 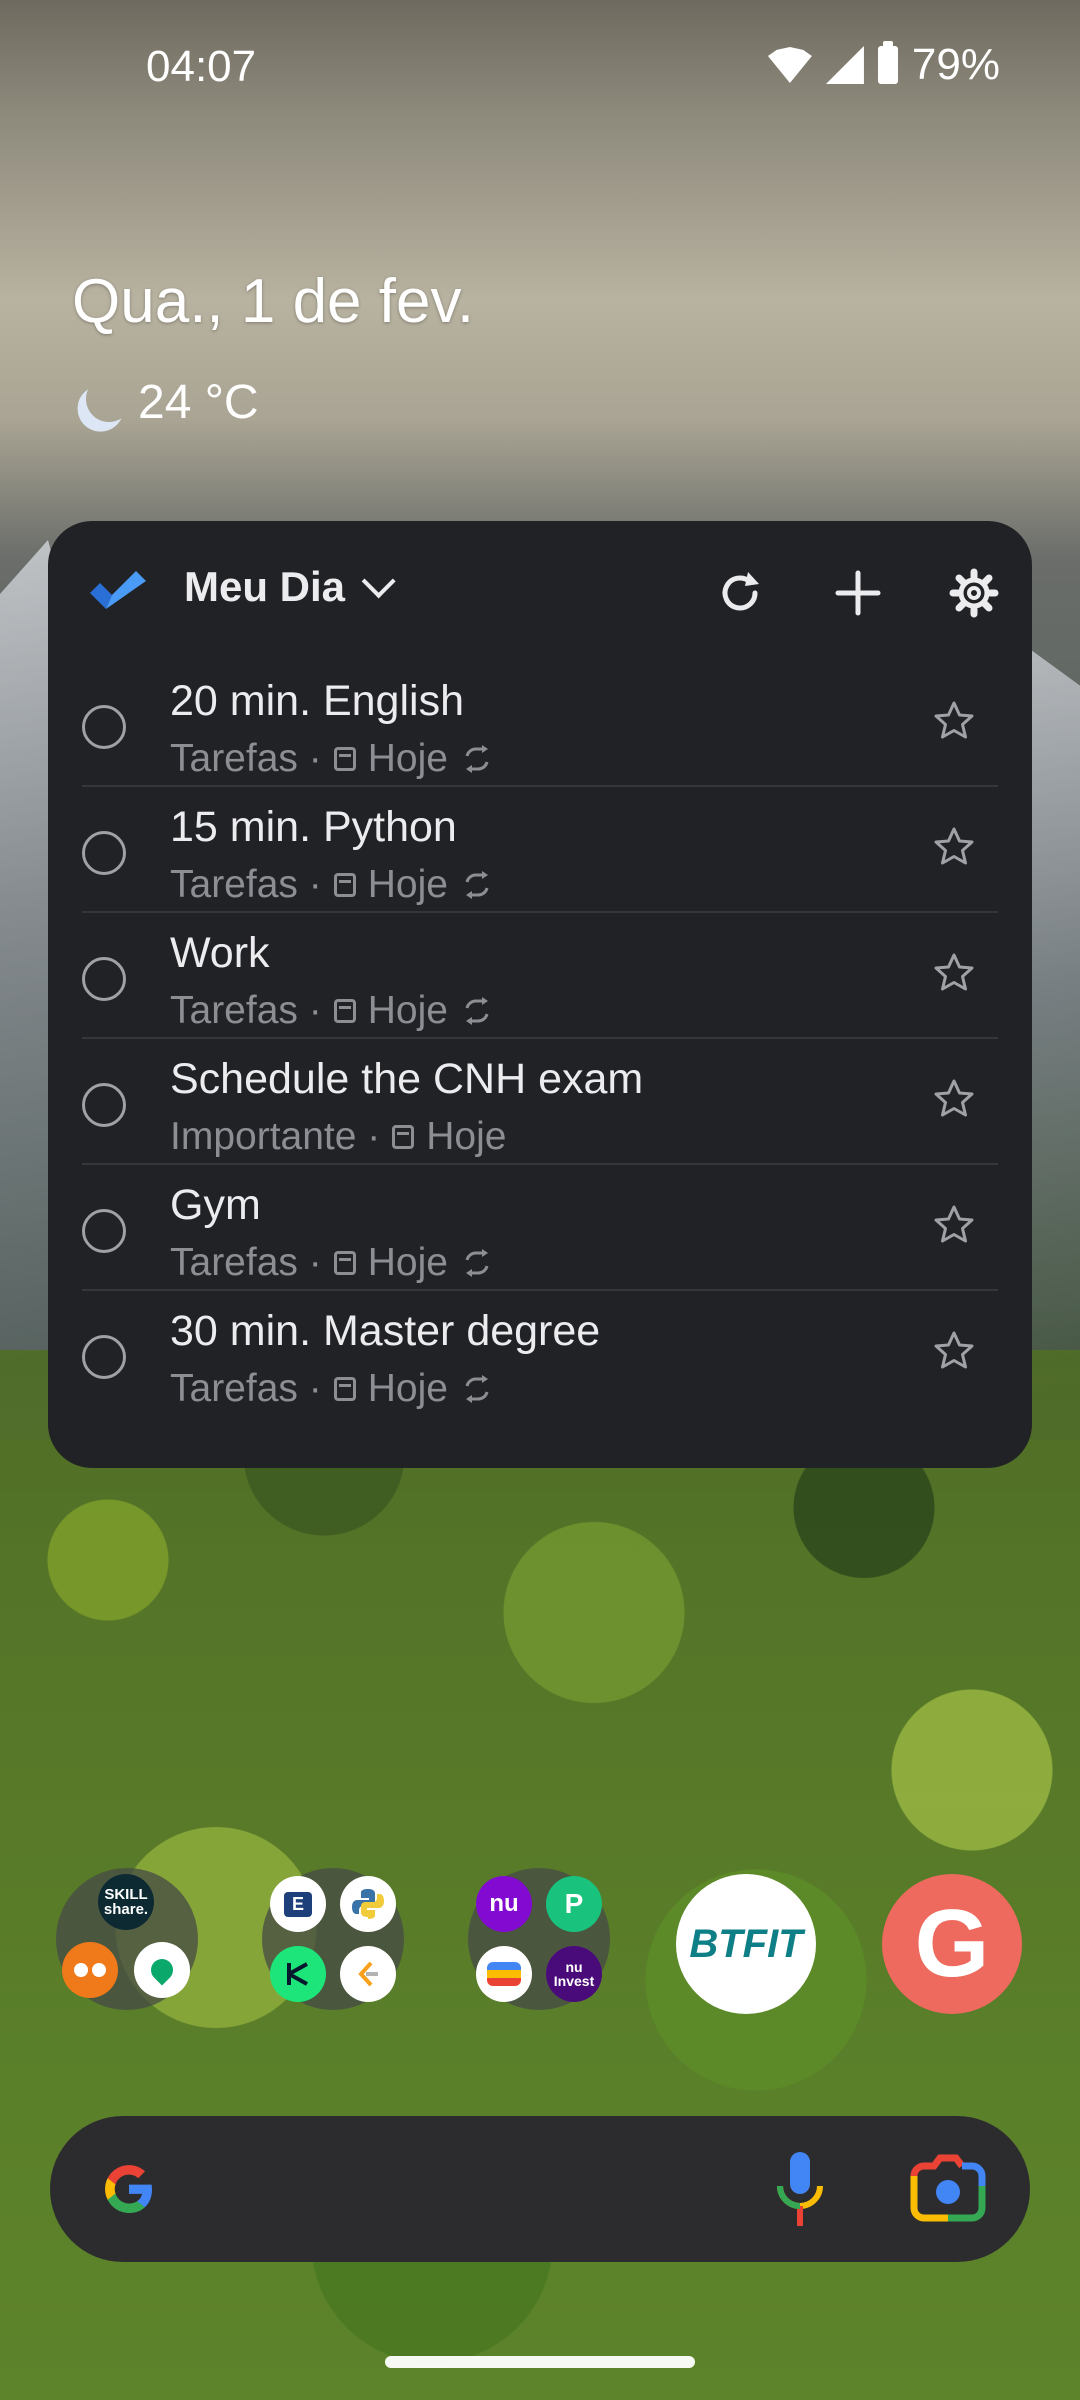 I want to click on refresh-button, so click(x=740, y=593).